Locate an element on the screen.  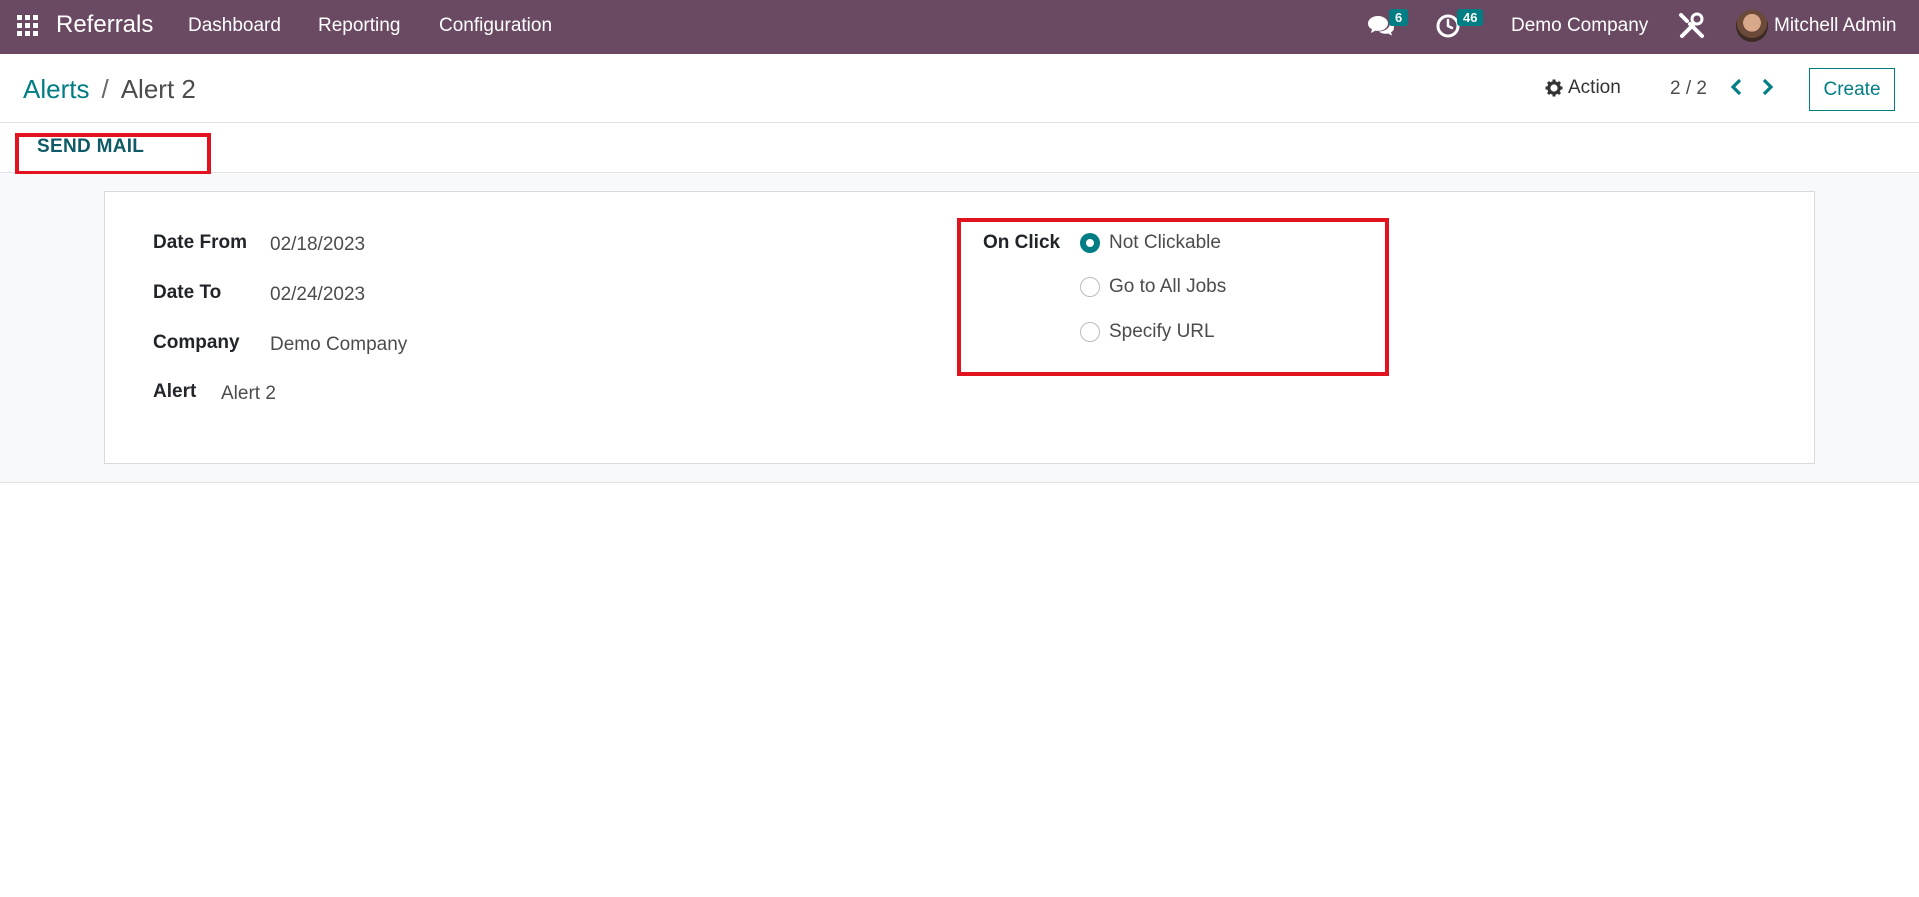
date-from-label: Date From is located at coordinates (200, 242).